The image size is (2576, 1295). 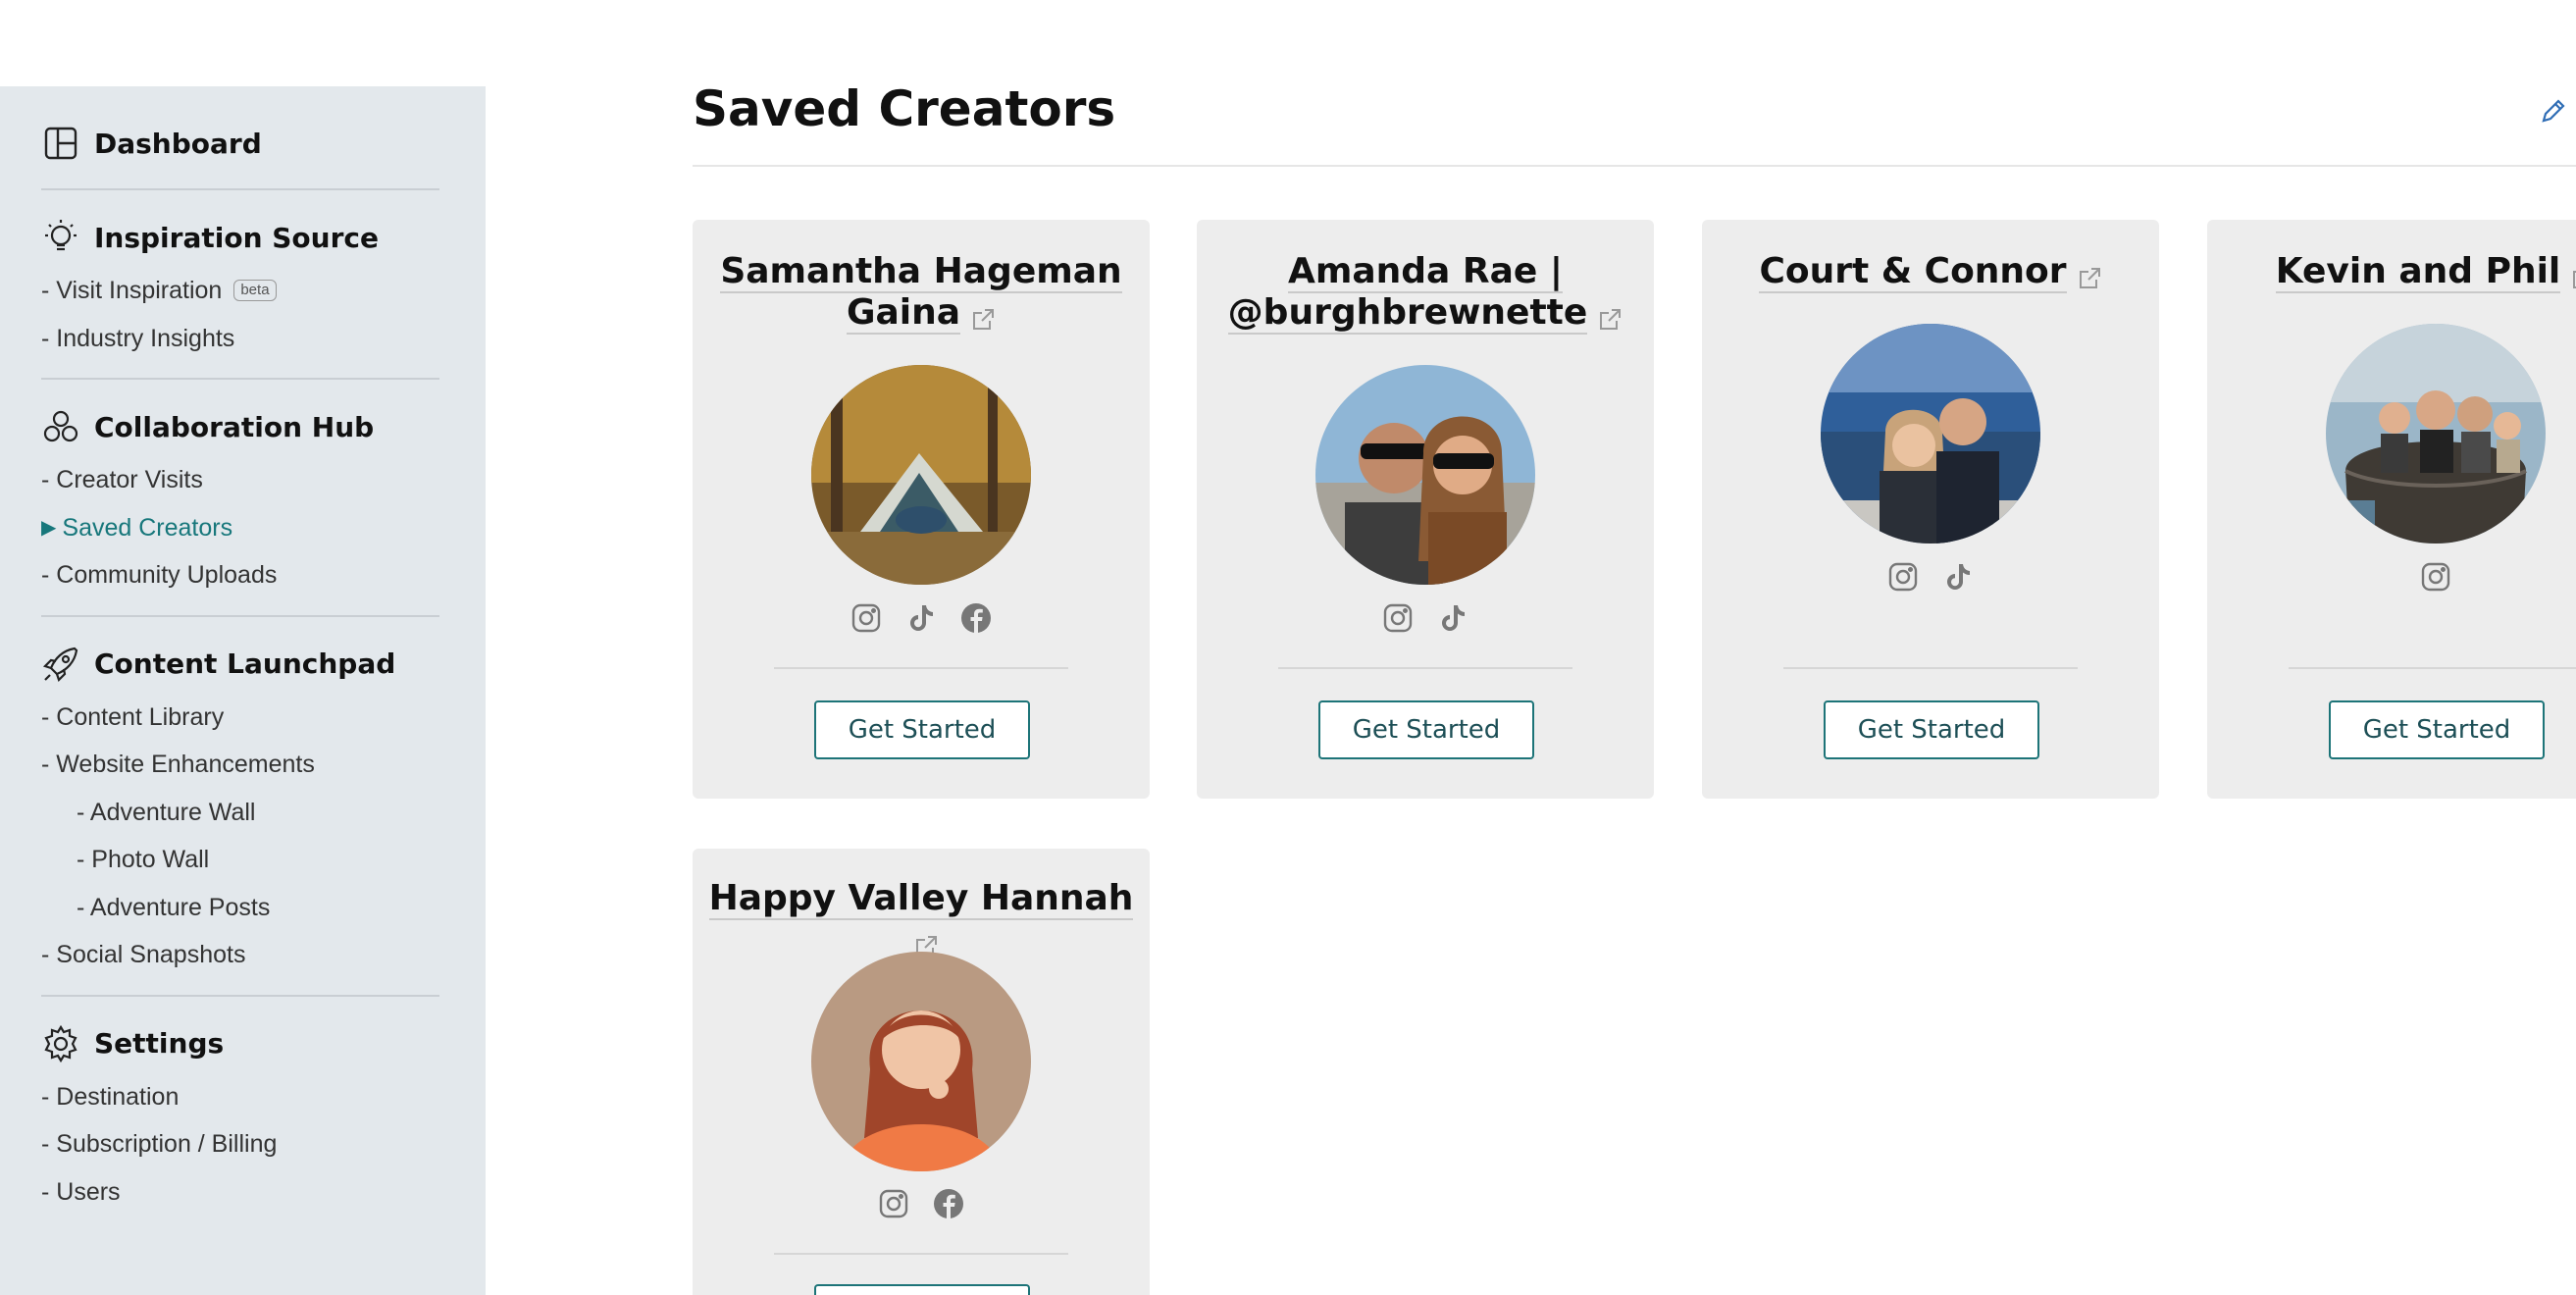 What do you see at coordinates (255, 291) in the screenshot?
I see `beta-badge: beta` at bounding box center [255, 291].